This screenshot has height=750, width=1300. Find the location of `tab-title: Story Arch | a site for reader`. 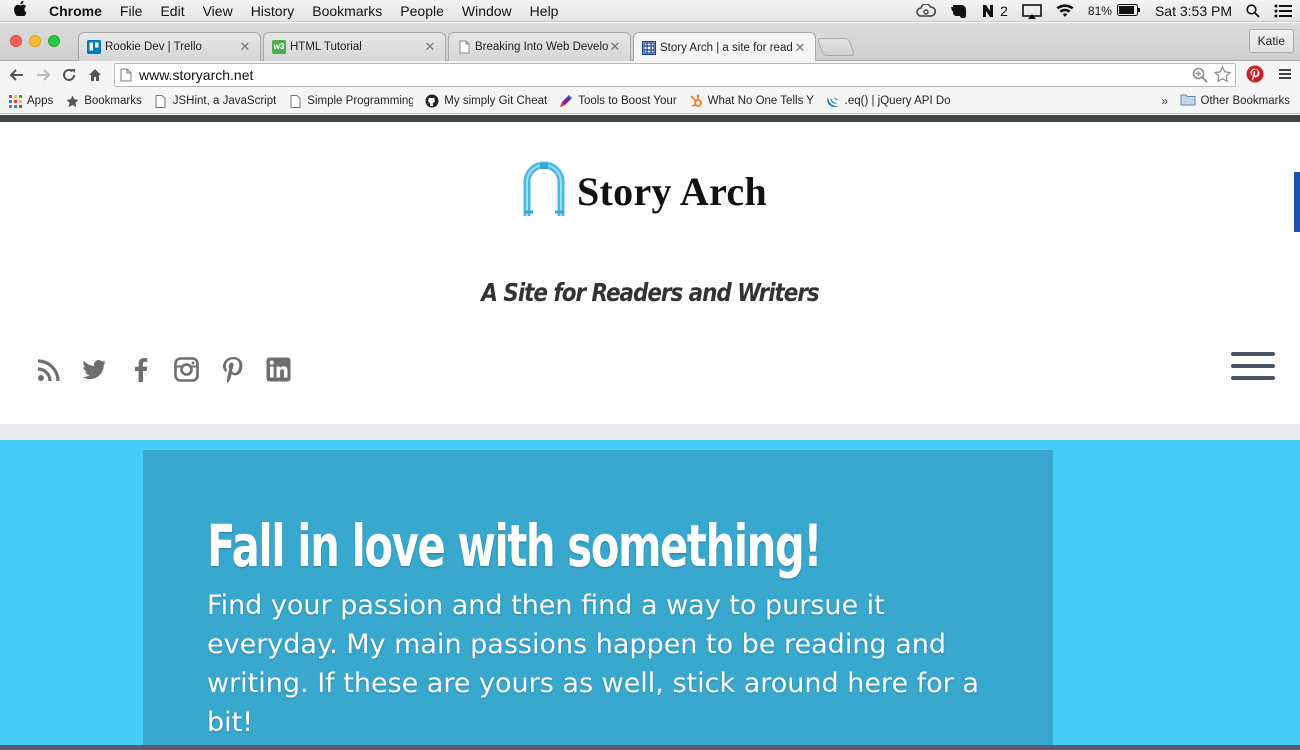

tab-title: Story Arch | a site for reader is located at coordinates (726, 47).